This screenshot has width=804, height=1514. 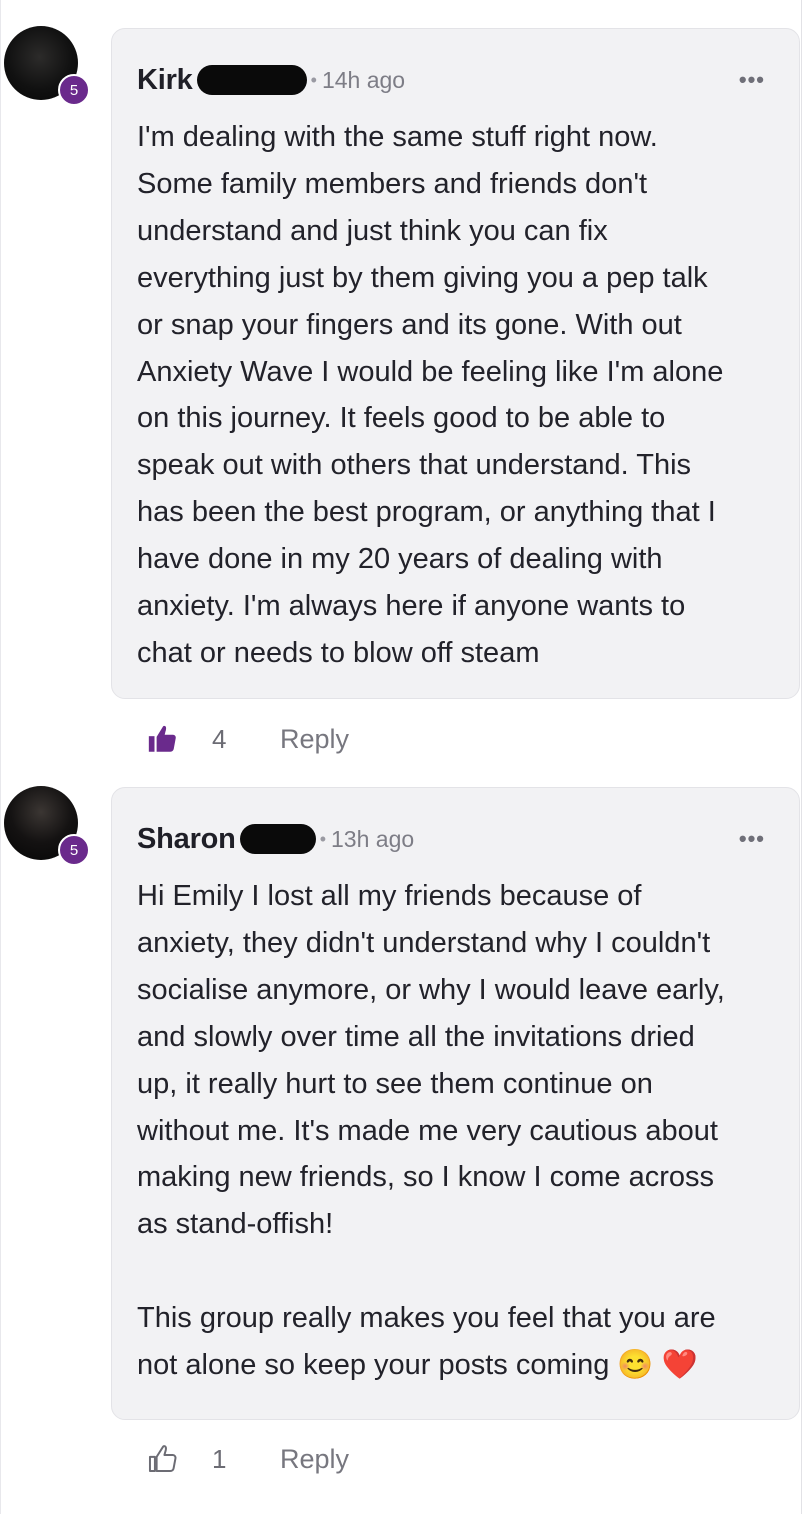 What do you see at coordinates (163, 739) in the screenshot?
I see `thumbs-up-filled-icon` at bounding box center [163, 739].